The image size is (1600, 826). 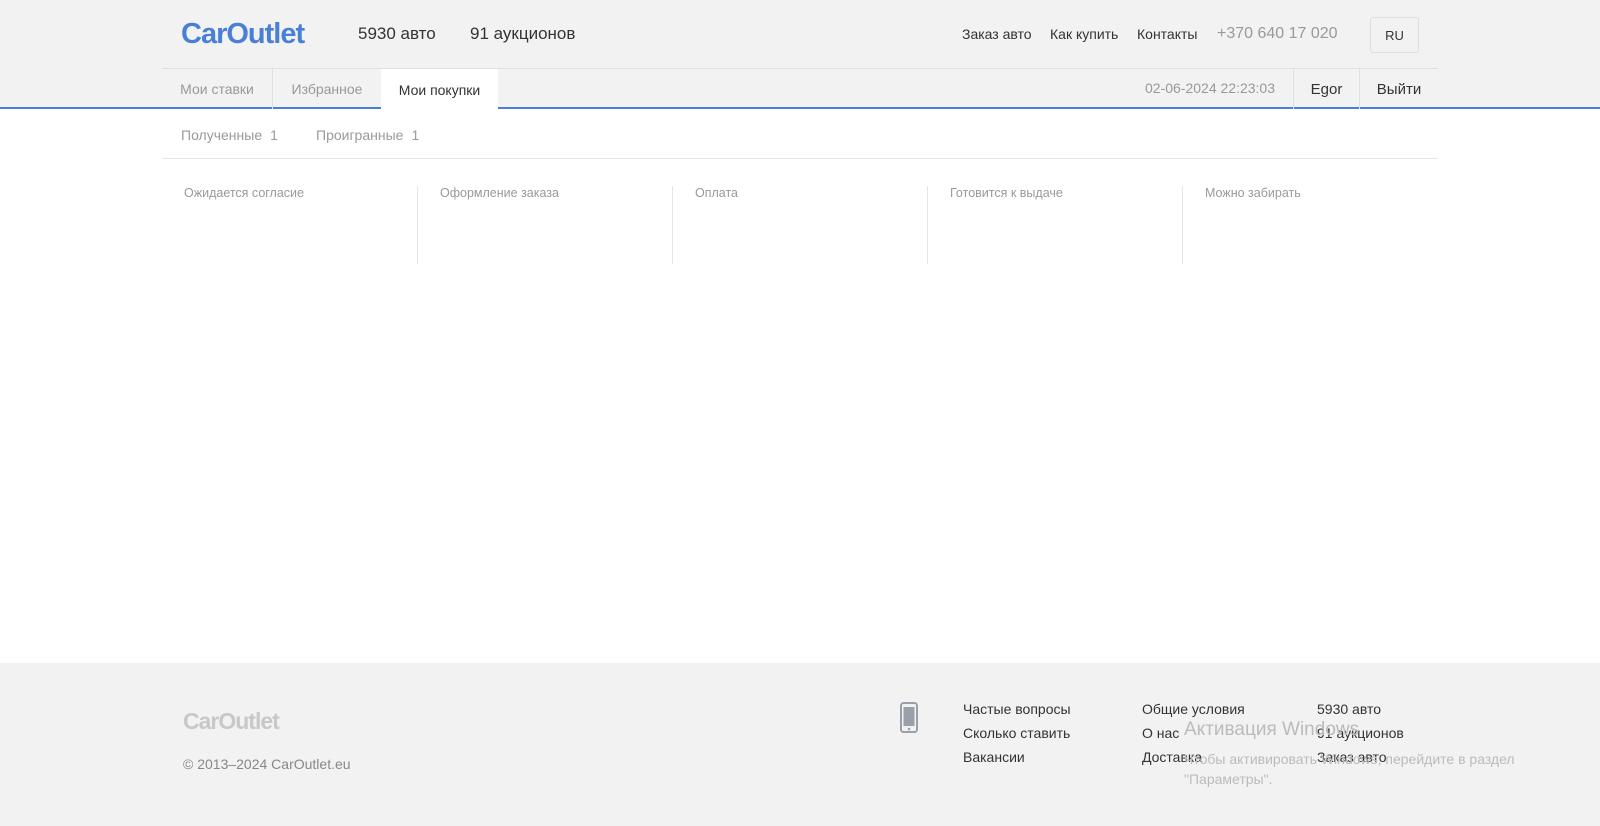 I want to click on footer-link-how-much-to-bid: Сколько ставить, so click(x=1016, y=733).